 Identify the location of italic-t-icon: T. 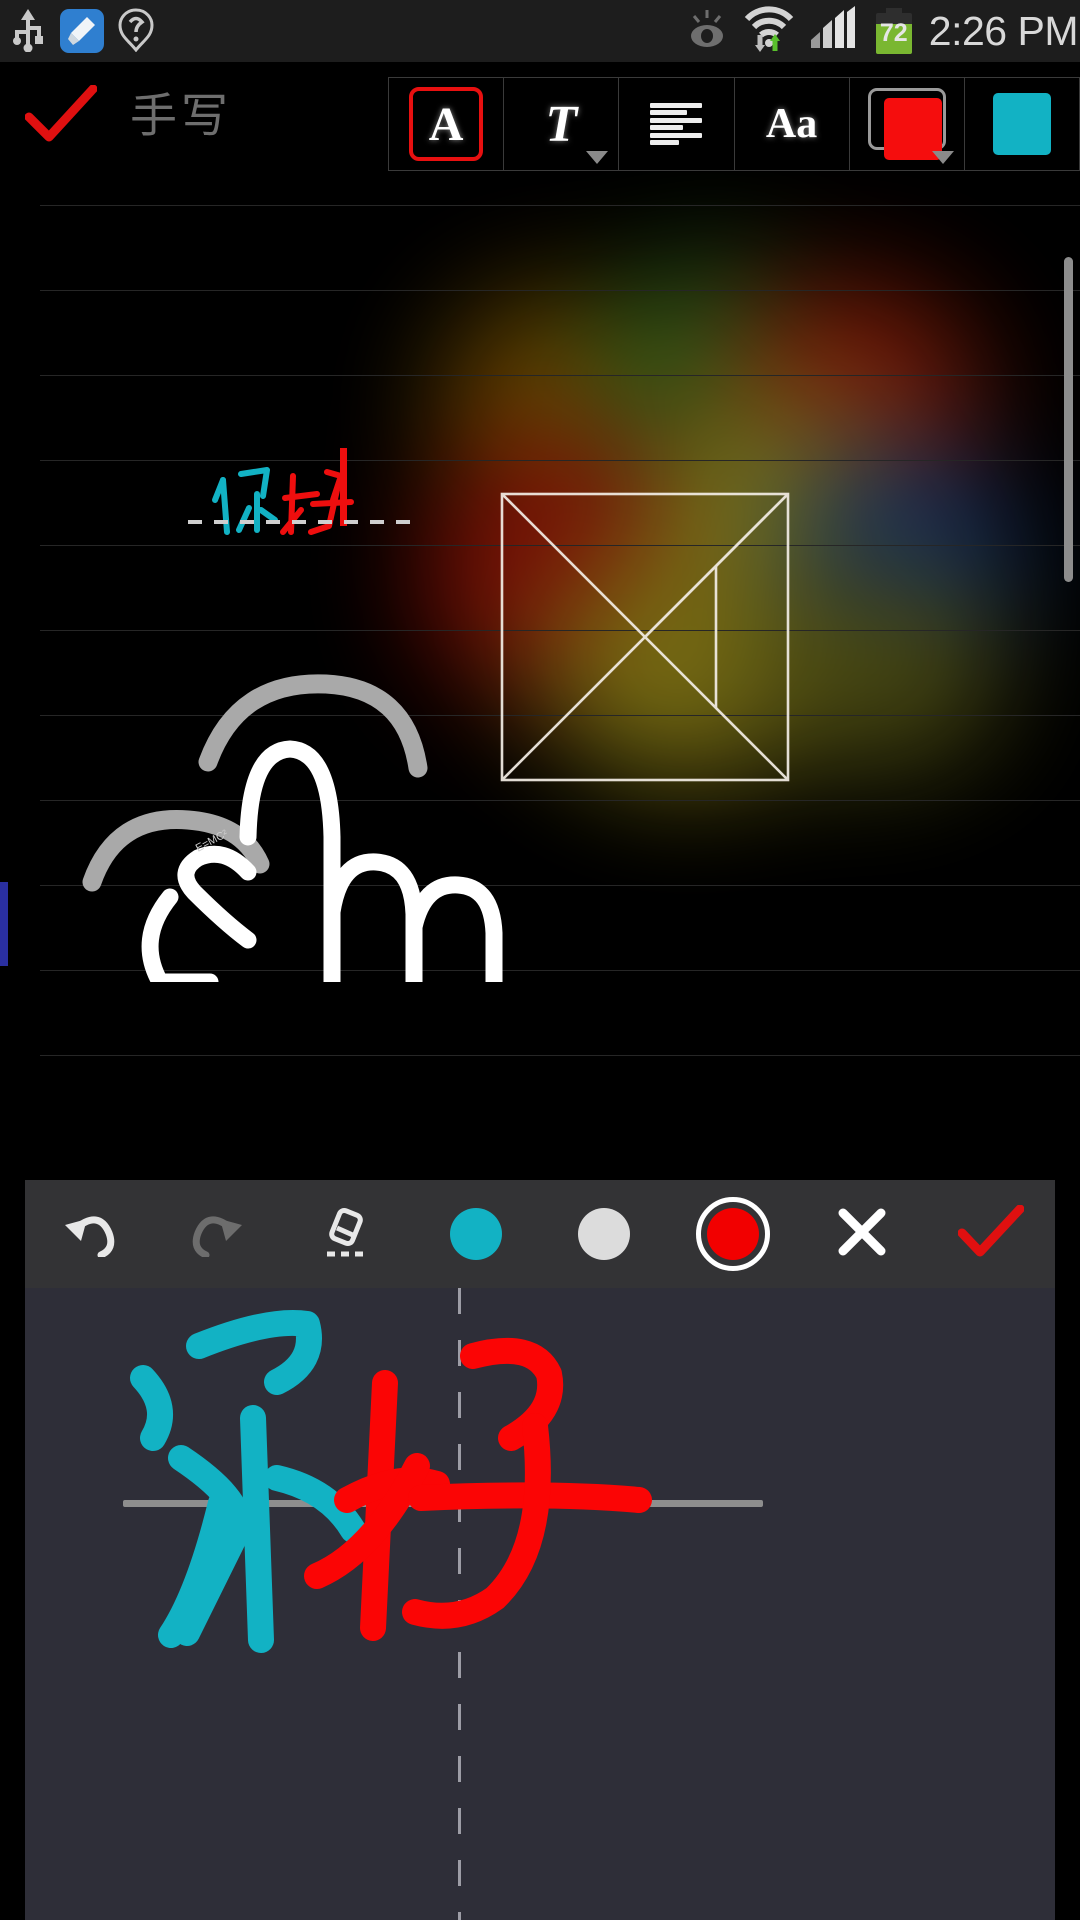
(561, 124).